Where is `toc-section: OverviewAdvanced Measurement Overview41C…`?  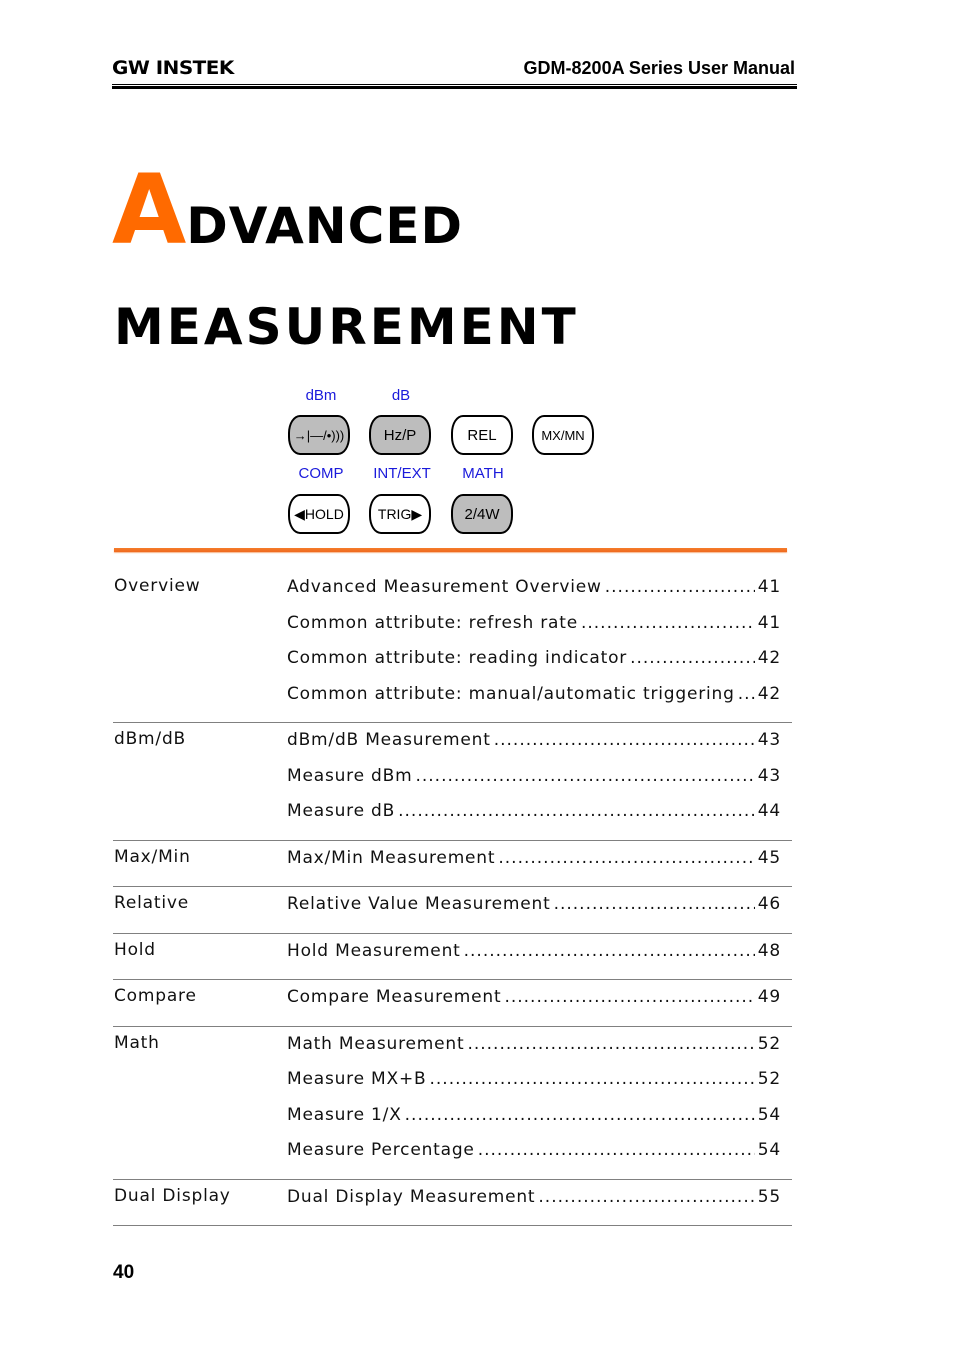 toc-section: OverviewAdvanced Measurement Overview41C… is located at coordinates (452, 646).